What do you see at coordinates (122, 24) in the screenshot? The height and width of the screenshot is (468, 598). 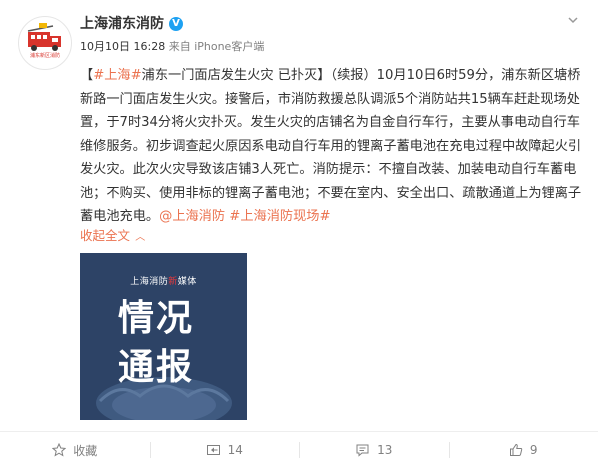 I see `author-name: 上海浦东消防` at bounding box center [122, 24].